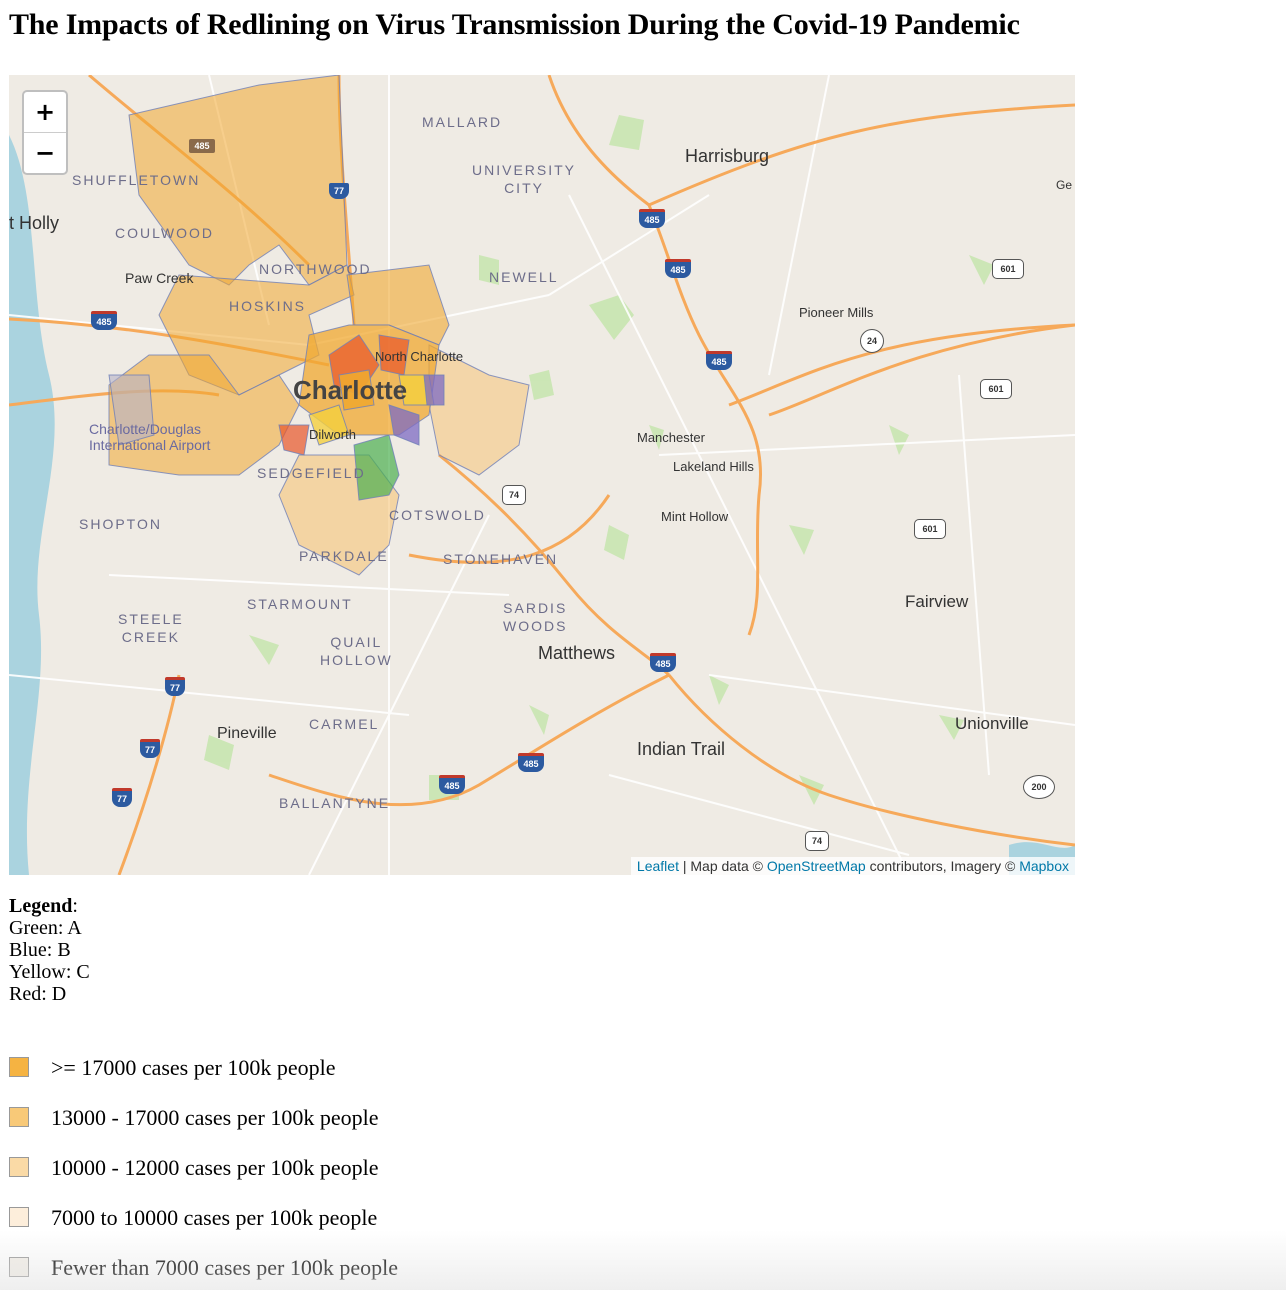 This screenshot has width=1286, height=1290. I want to click on label-shuffletown: SHUFFLETOWN, so click(136, 180).